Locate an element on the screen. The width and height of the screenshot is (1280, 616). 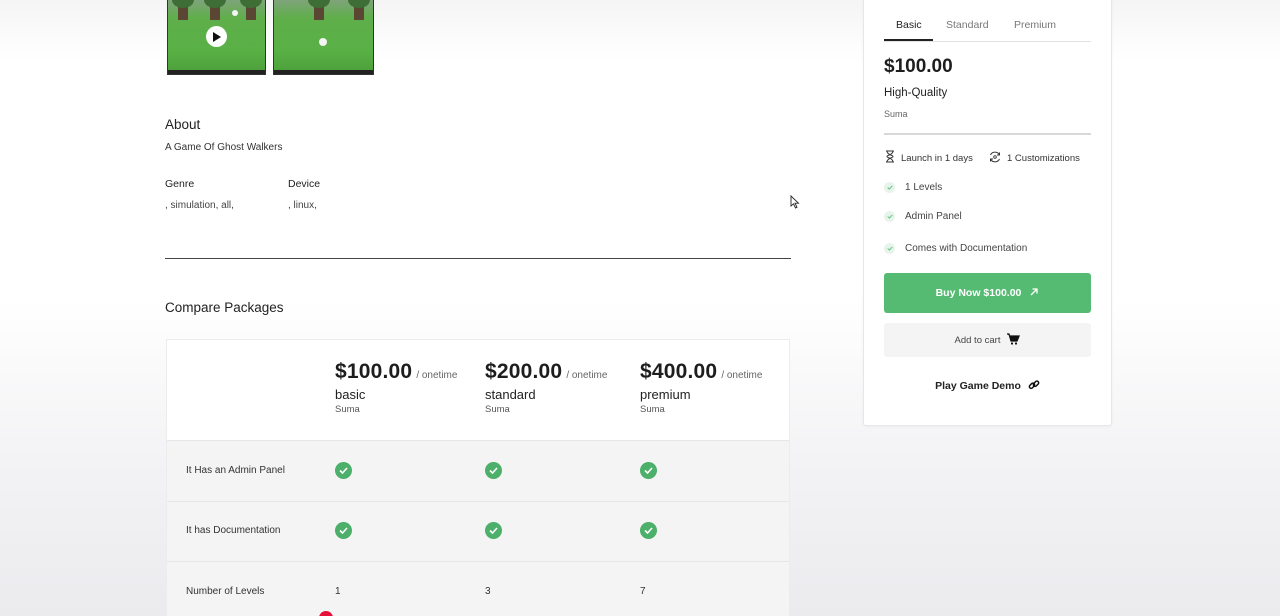
feature-item: 1 Levels is located at coordinates (913, 187).